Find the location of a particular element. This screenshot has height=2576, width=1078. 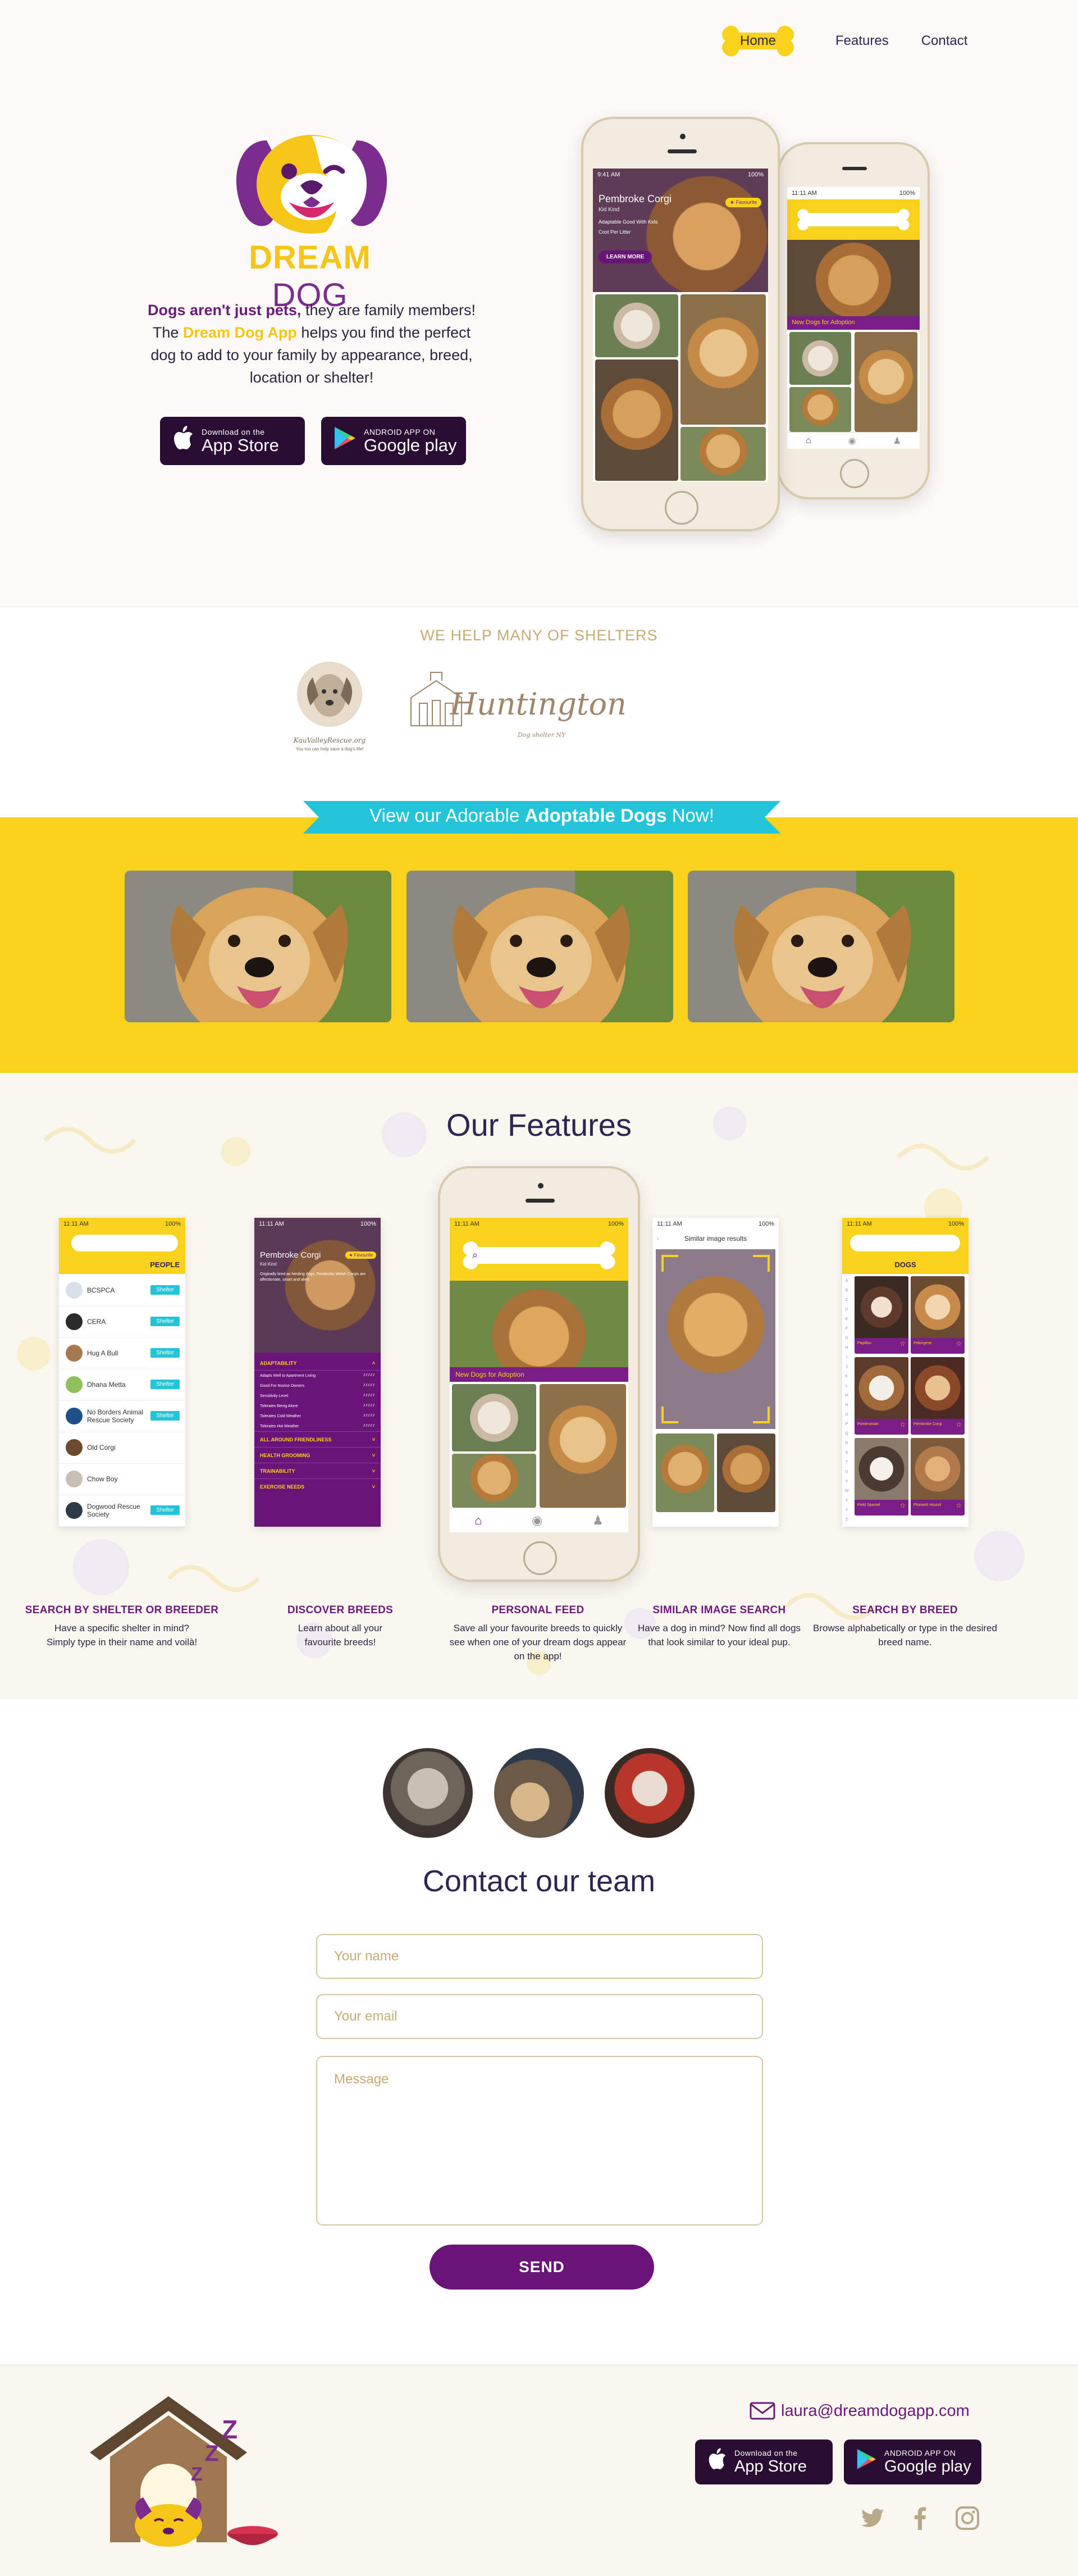

back-arrow-icon: ‹ is located at coordinates (658, 1238).